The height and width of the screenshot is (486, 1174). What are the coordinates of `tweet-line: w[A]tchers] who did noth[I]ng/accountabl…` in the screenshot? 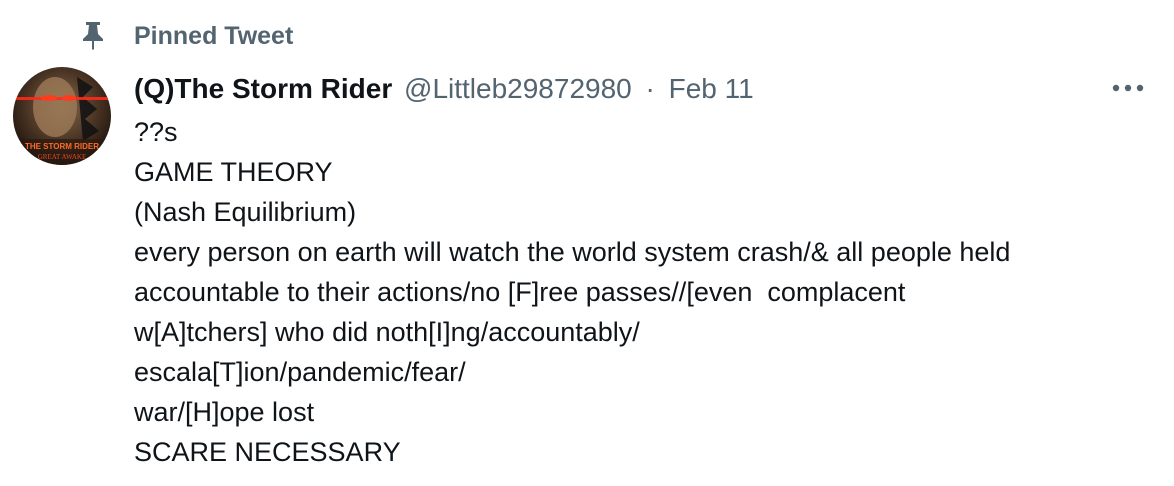 It's located at (387, 332).